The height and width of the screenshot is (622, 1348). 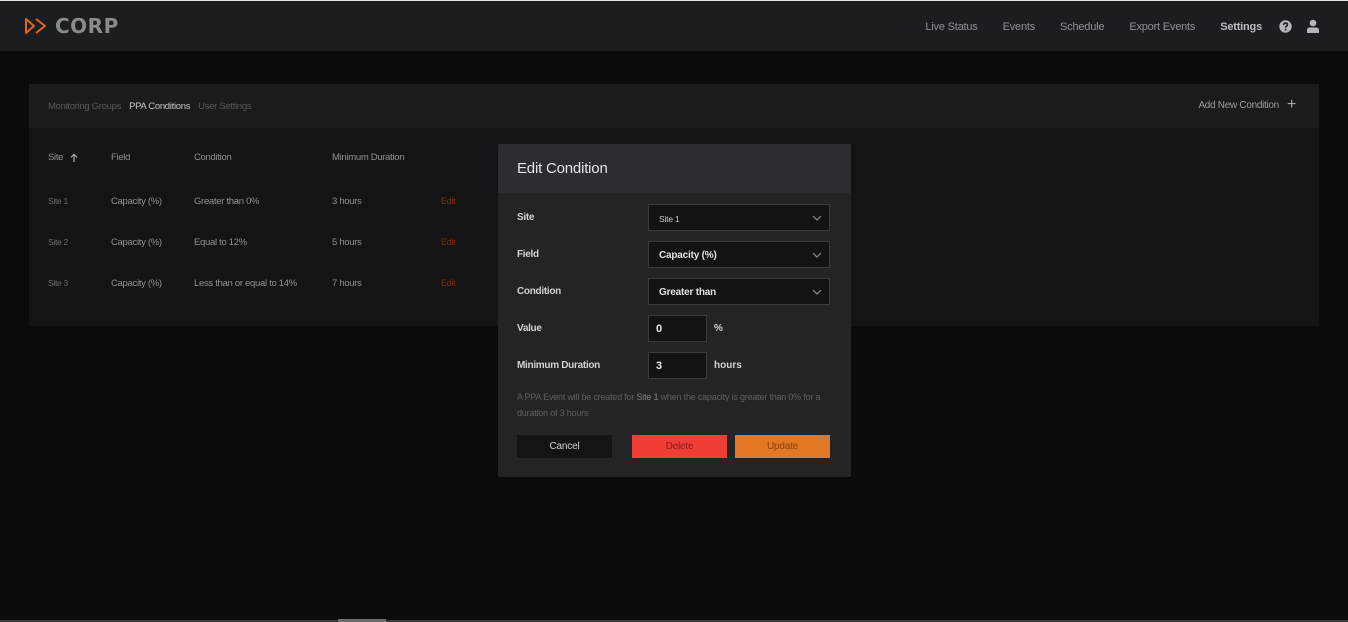 What do you see at coordinates (84, 106) in the screenshot?
I see `tab-monitoring-groups: Monitoring Groups` at bounding box center [84, 106].